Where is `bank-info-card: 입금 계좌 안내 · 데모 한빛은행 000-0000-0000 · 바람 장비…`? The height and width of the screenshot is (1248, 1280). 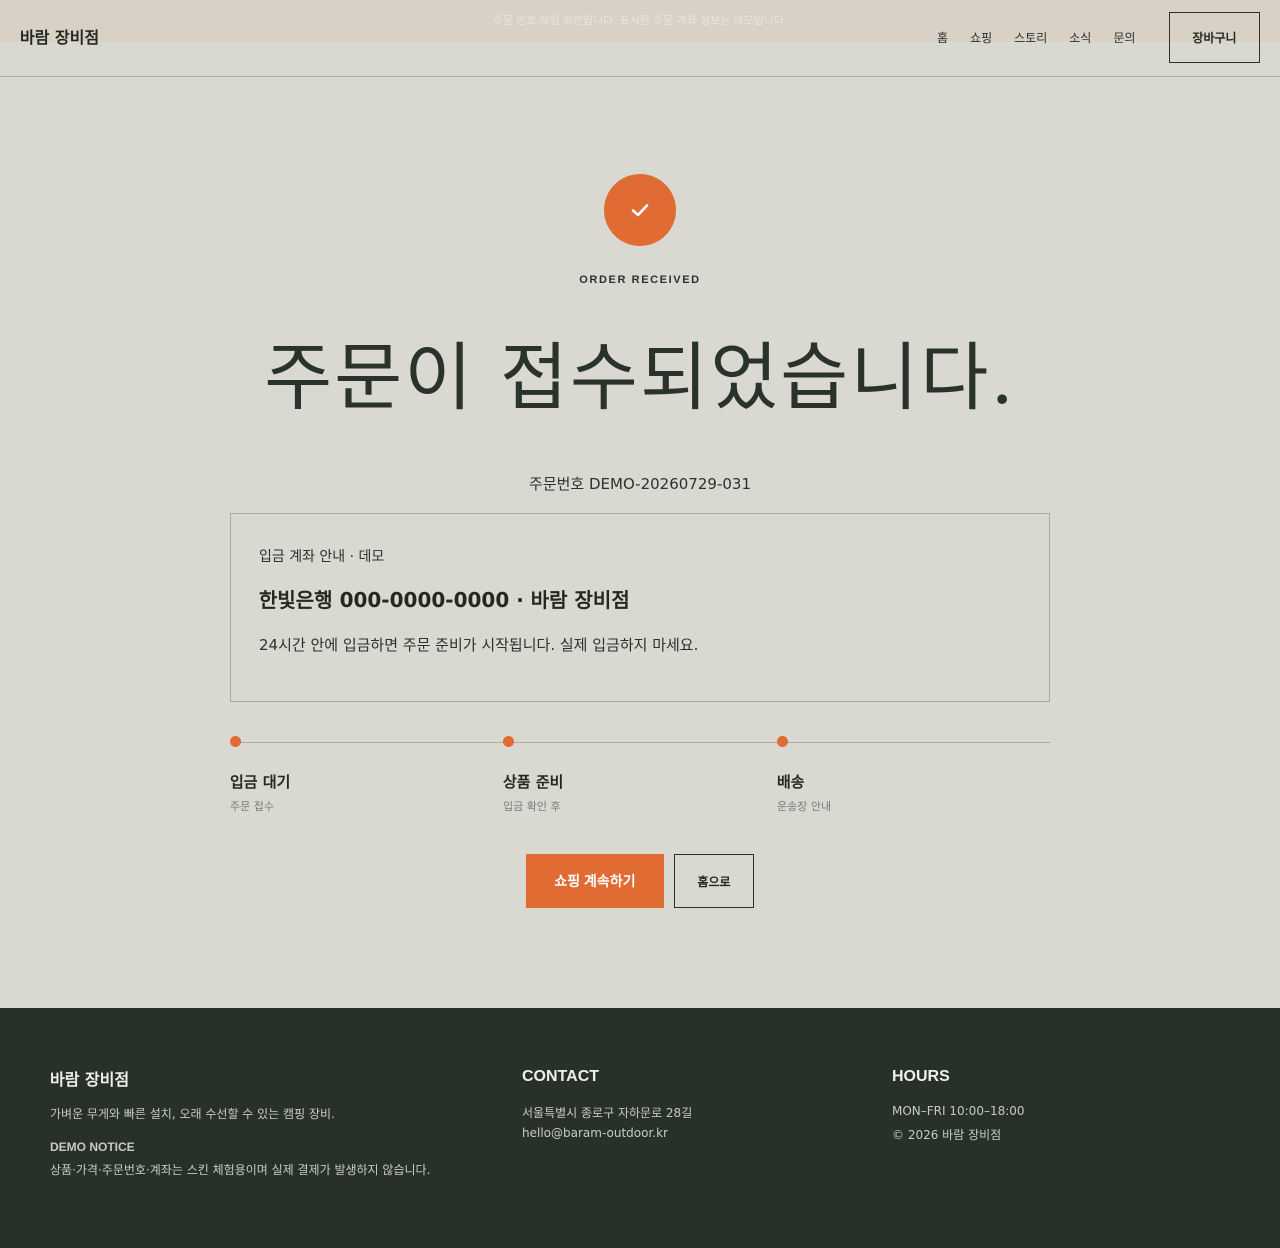 bank-info-card: 입금 계좌 안내 · 데모 한빛은행 000-0000-0000 · 바람 장비… is located at coordinates (640, 607).